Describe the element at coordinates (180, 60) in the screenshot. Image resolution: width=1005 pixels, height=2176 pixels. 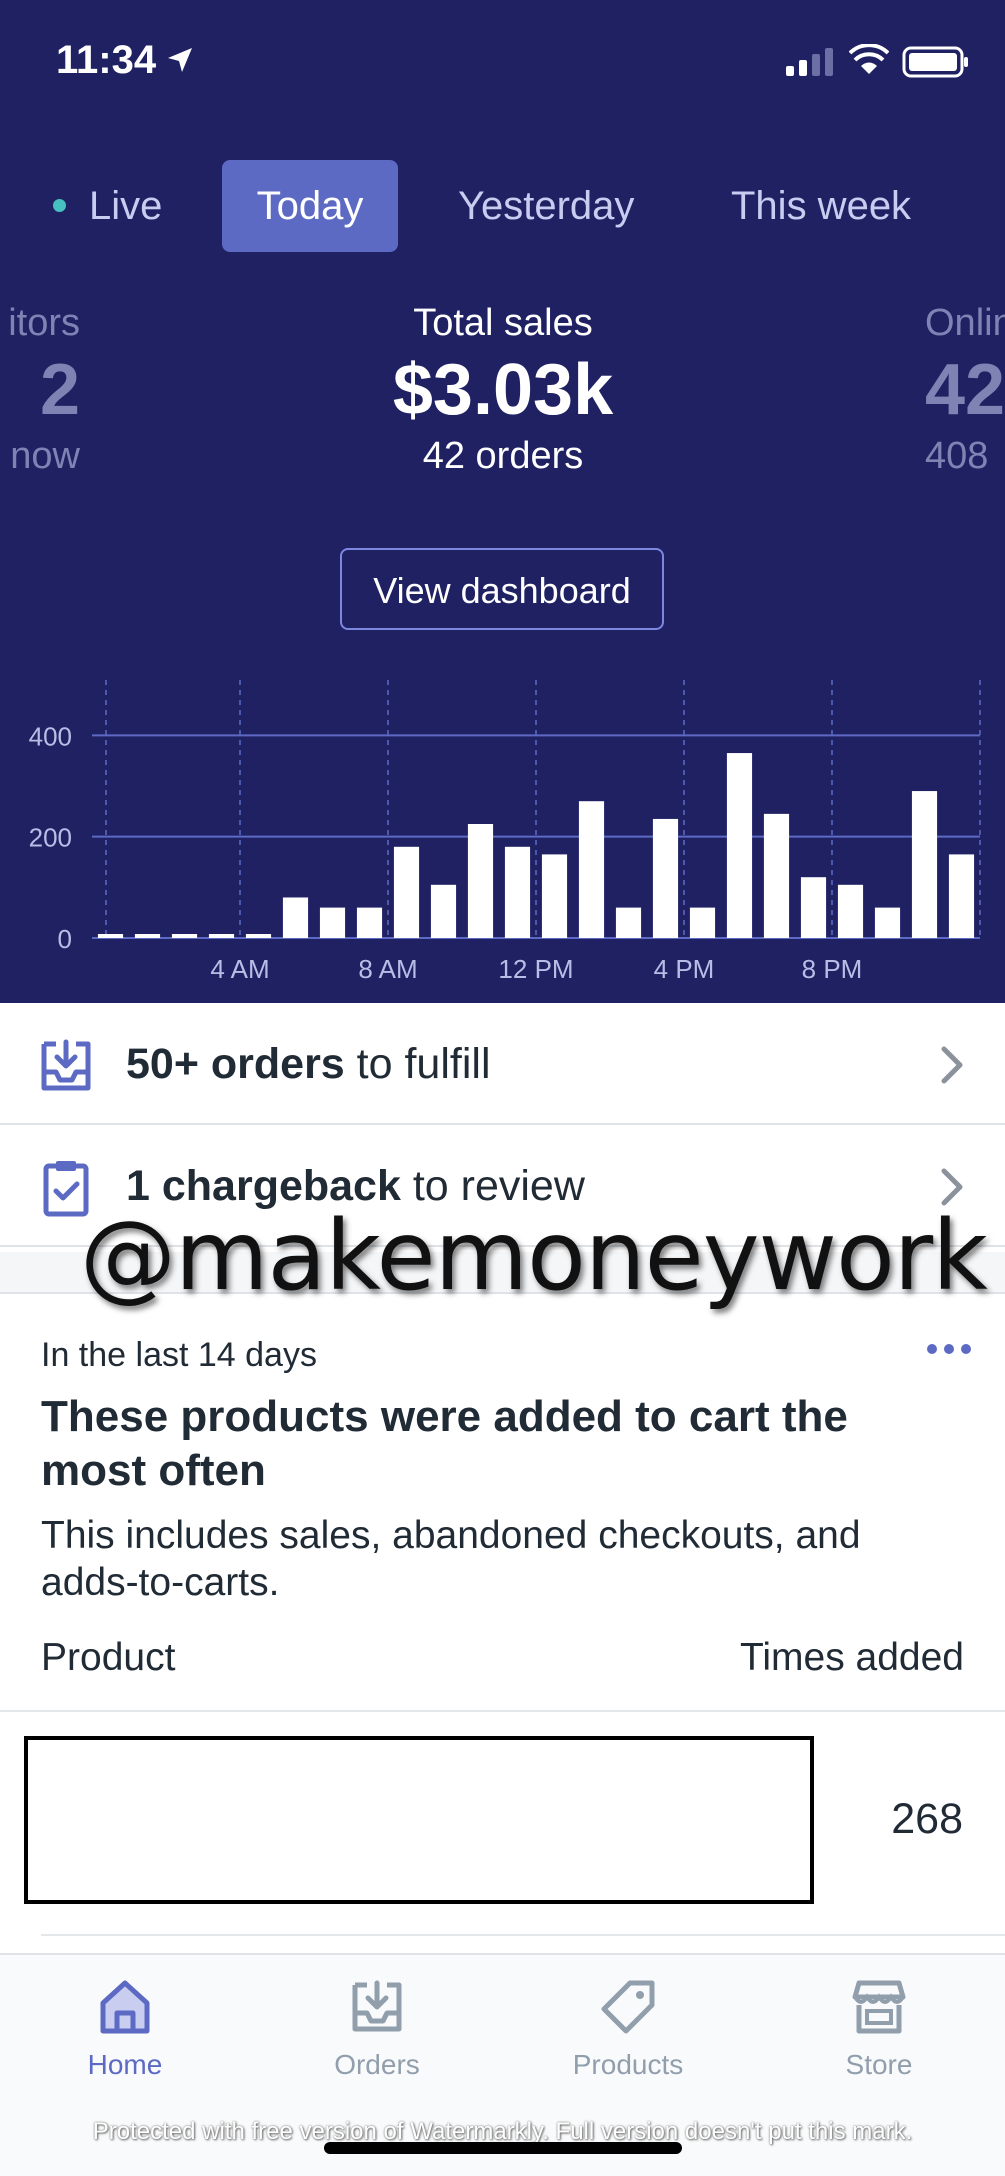
I see `location-arrow-icon` at that location.